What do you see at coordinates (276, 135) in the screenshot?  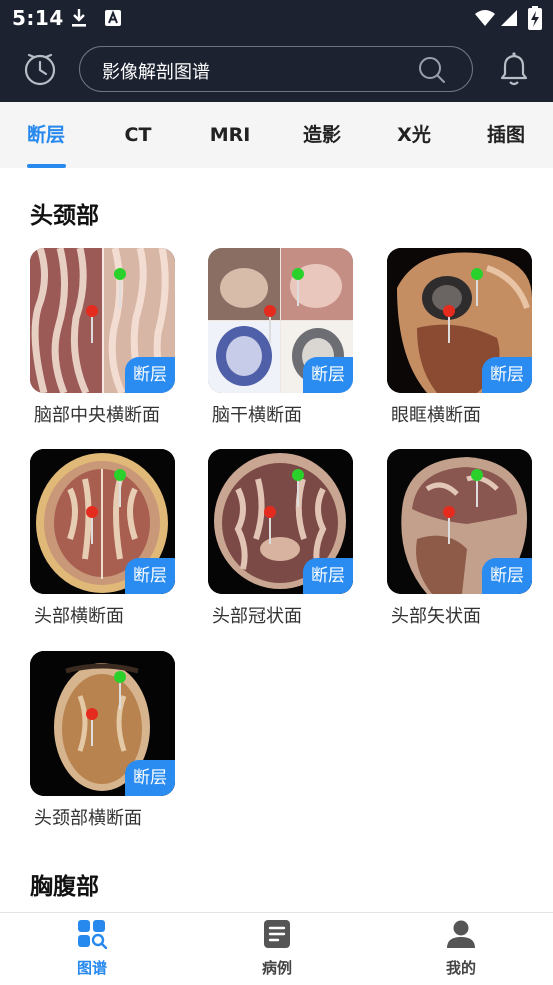 I see `category-tabs: 断层 CT MRI 造影 X光 插图` at bounding box center [276, 135].